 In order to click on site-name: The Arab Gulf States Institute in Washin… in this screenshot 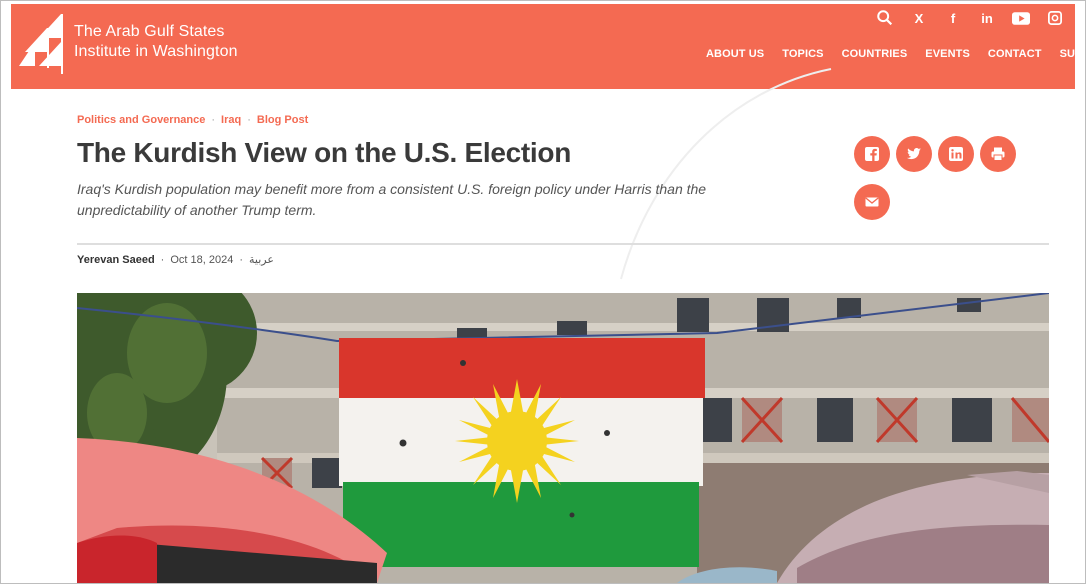, I will do `click(156, 42)`.